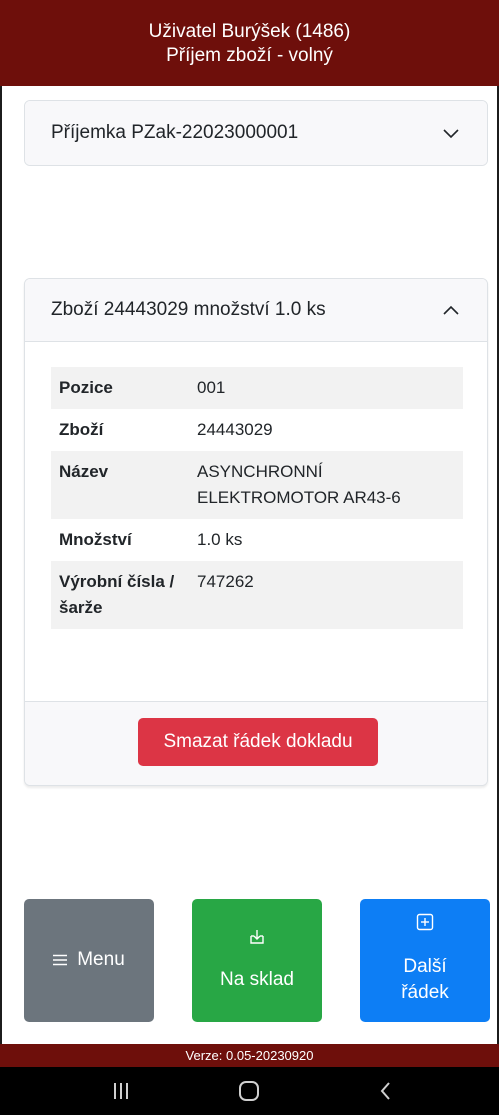 Image resolution: width=499 pixels, height=1115 pixels. I want to click on recent-apps-icon, so click(121, 1091).